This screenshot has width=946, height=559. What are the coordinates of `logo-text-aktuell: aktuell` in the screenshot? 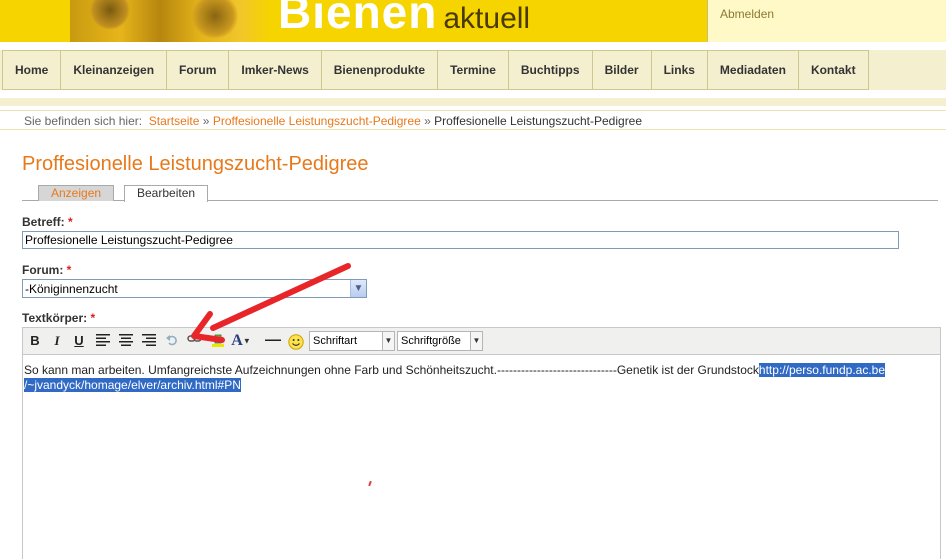 It's located at (487, 18).